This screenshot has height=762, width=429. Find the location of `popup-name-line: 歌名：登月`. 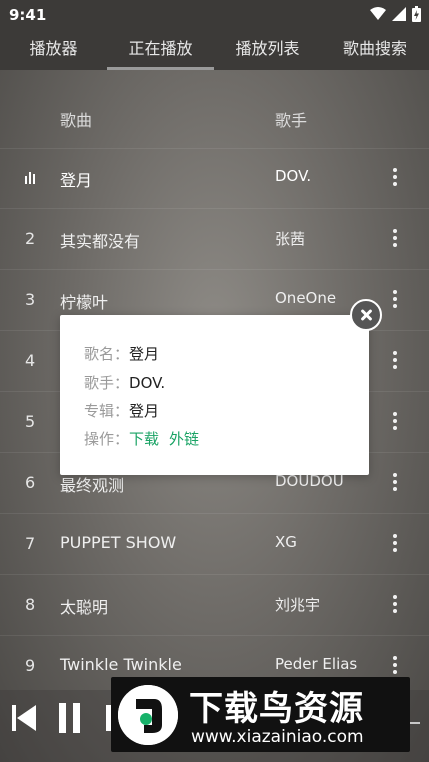

popup-name-line: 歌名：登月 is located at coordinates (121, 353).